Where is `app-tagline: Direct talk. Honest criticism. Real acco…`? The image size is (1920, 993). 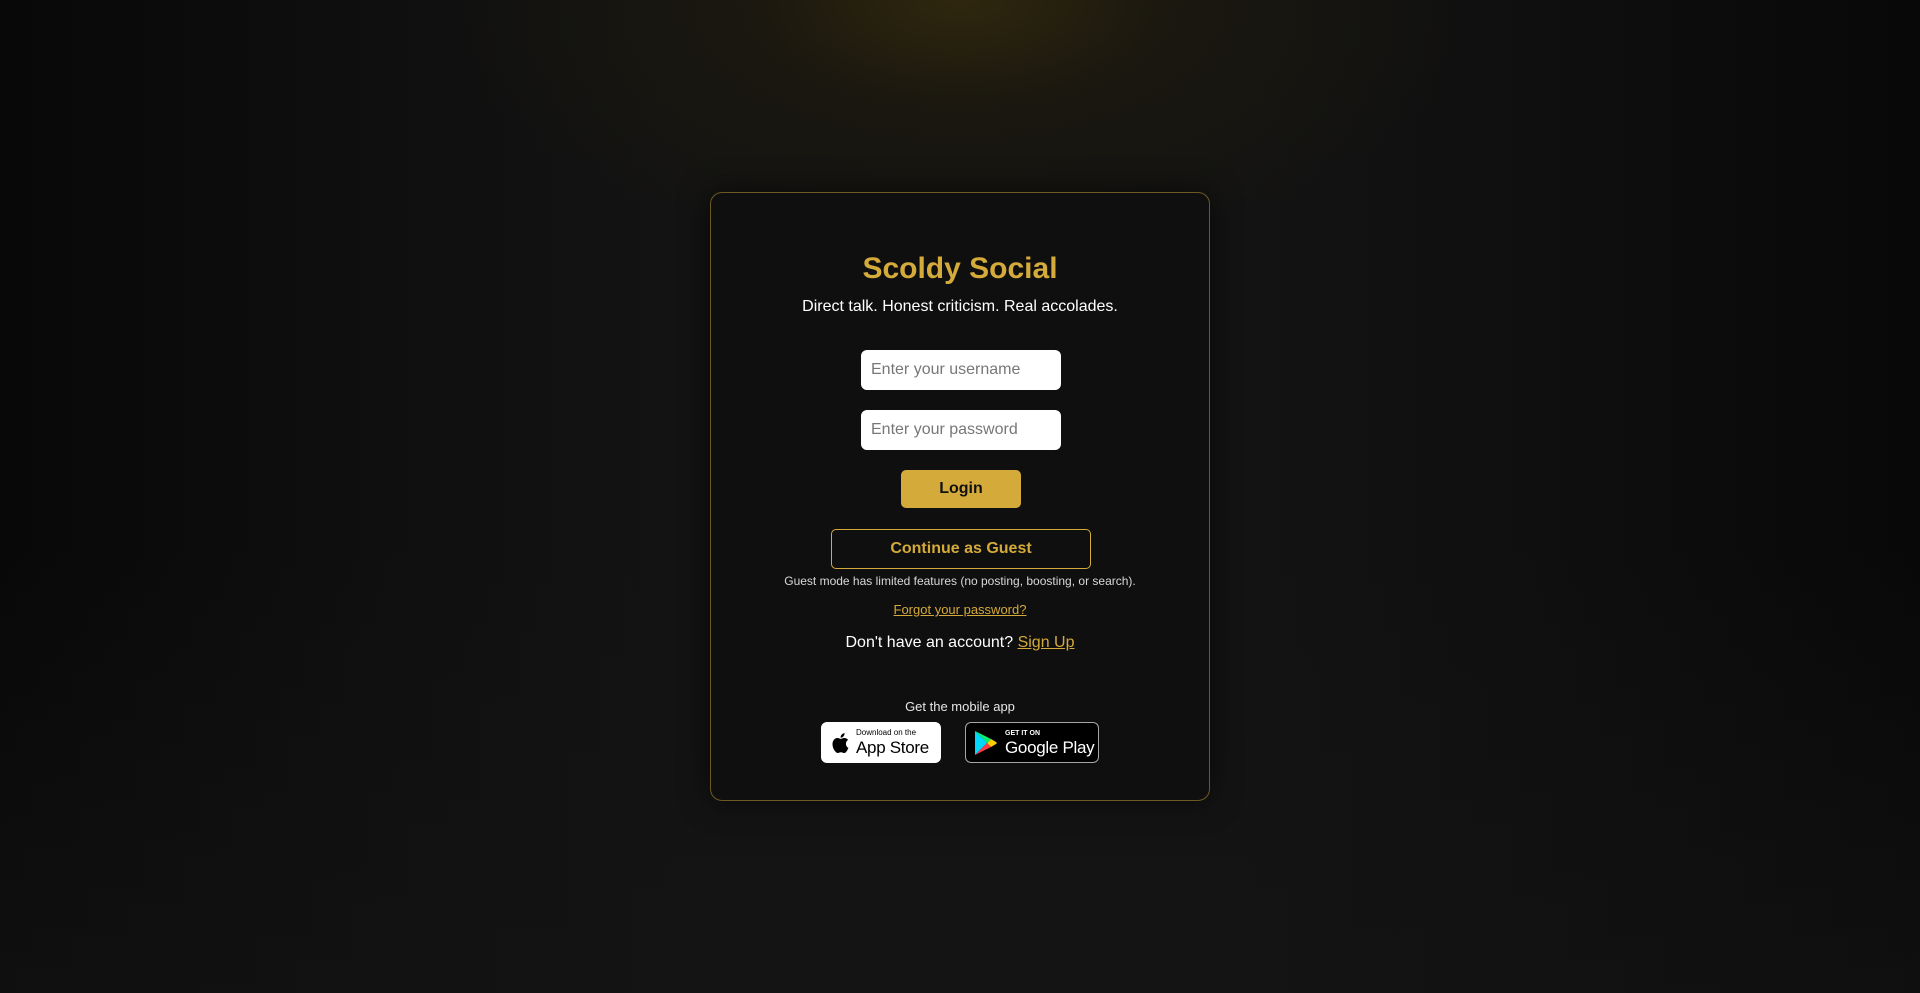 app-tagline: Direct talk. Honest criticism. Real acco… is located at coordinates (960, 306).